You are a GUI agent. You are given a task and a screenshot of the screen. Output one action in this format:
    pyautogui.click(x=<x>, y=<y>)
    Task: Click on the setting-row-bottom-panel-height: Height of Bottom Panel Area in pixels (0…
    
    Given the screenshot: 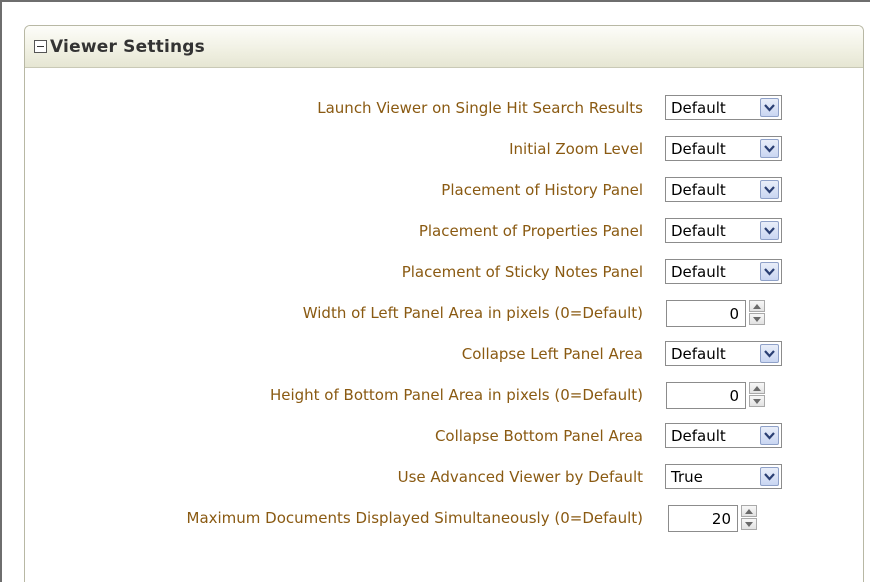 What is the action you would take?
    pyautogui.click(x=444, y=402)
    